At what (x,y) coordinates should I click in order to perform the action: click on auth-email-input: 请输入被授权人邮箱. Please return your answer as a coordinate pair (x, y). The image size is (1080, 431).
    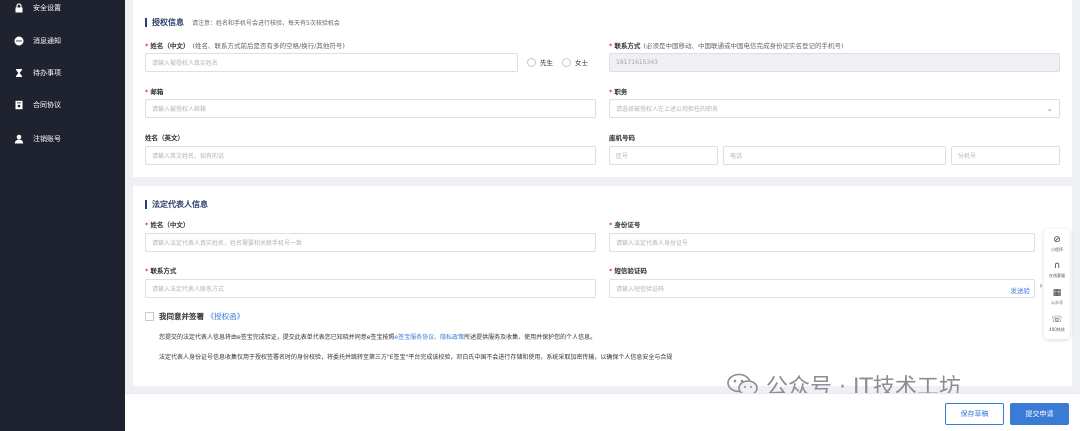
    Looking at the image, I should click on (370, 108).